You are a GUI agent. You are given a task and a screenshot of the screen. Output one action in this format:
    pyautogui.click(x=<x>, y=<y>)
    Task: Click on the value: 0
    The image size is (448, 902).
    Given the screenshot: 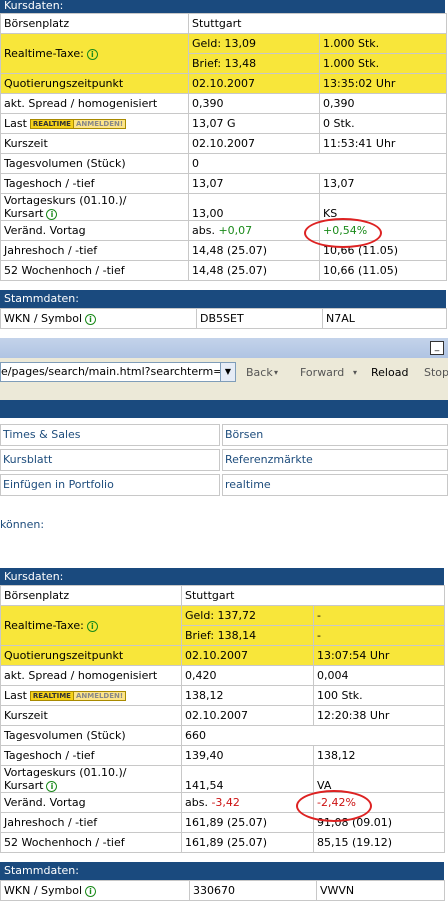 What is the action you would take?
    pyautogui.click(x=317, y=163)
    